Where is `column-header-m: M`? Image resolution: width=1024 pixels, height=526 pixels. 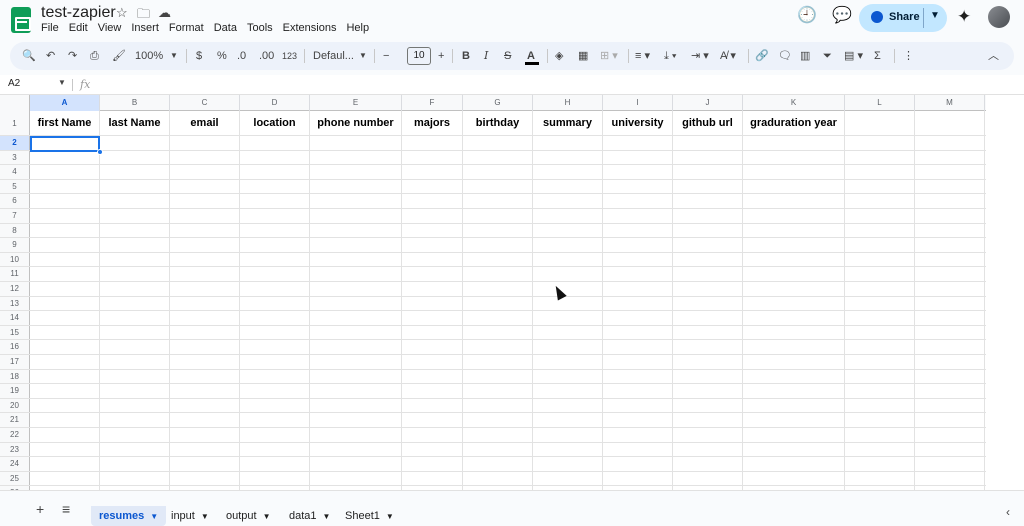
column-header-m: M is located at coordinates (950, 103).